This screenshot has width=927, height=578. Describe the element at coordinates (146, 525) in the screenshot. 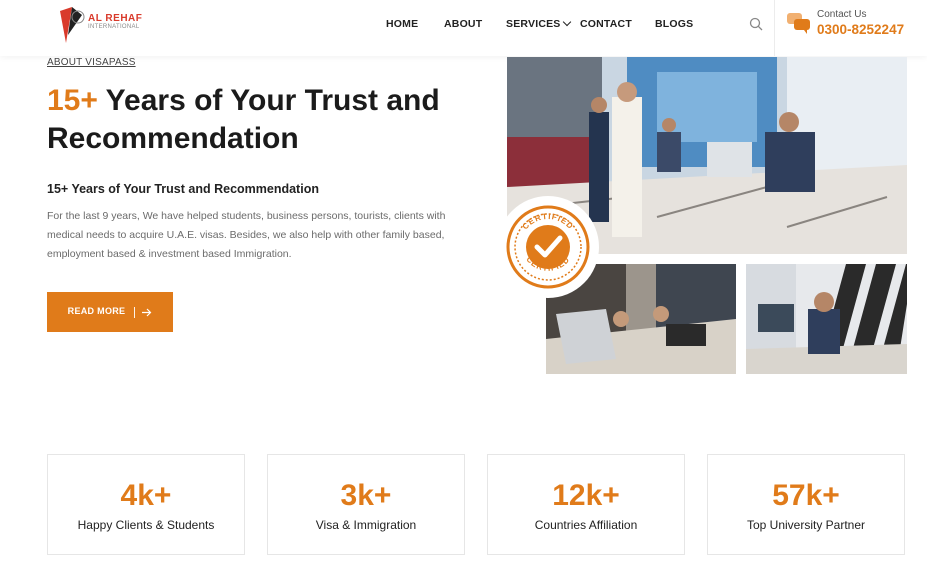

I see `stat-label: Happy Clients & Students` at that location.